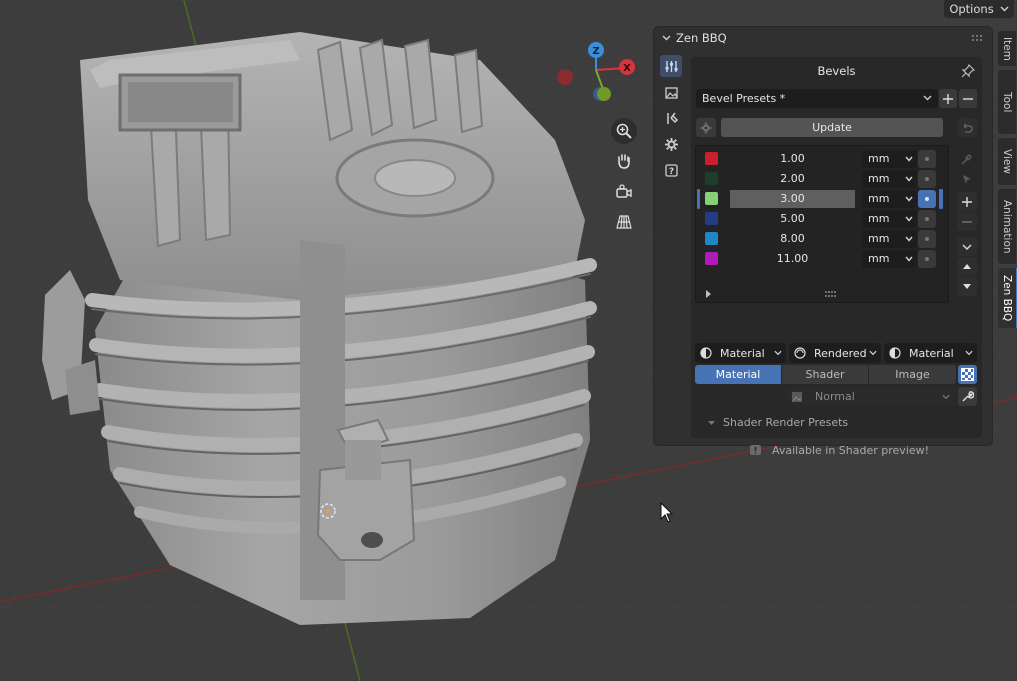 The height and width of the screenshot is (681, 1017). Describe the element at coordinates (597, 72) in the screenshot. I see `navigation-gizmo: Z X` at that location.